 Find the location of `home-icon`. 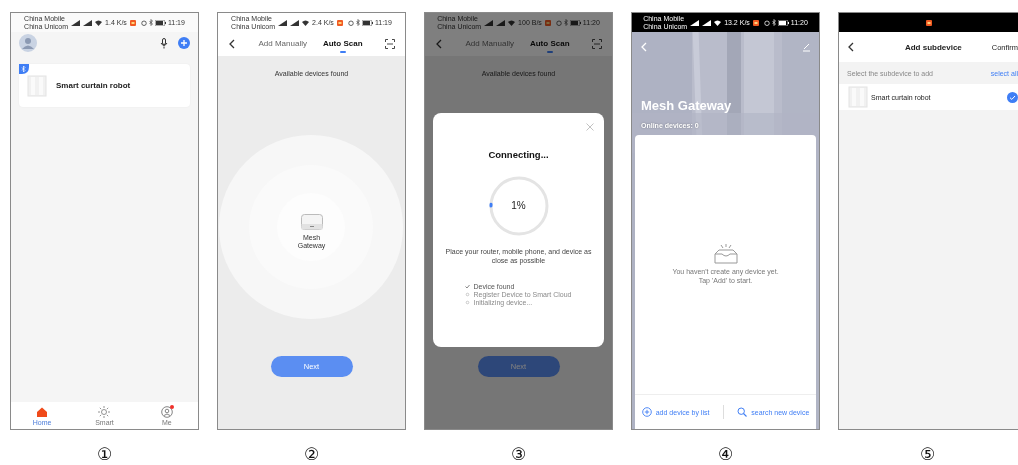

home-icon is located at coordinates (42, 411).